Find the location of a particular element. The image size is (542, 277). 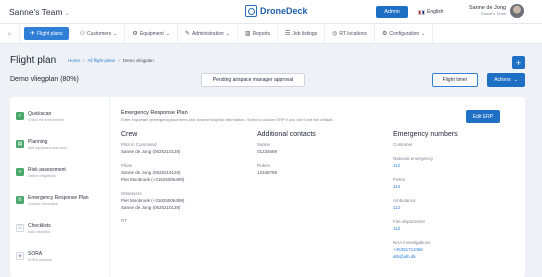

breadcrumb: Home › All flight plans › Demo vliegplan is located at coordinates (111, 60).